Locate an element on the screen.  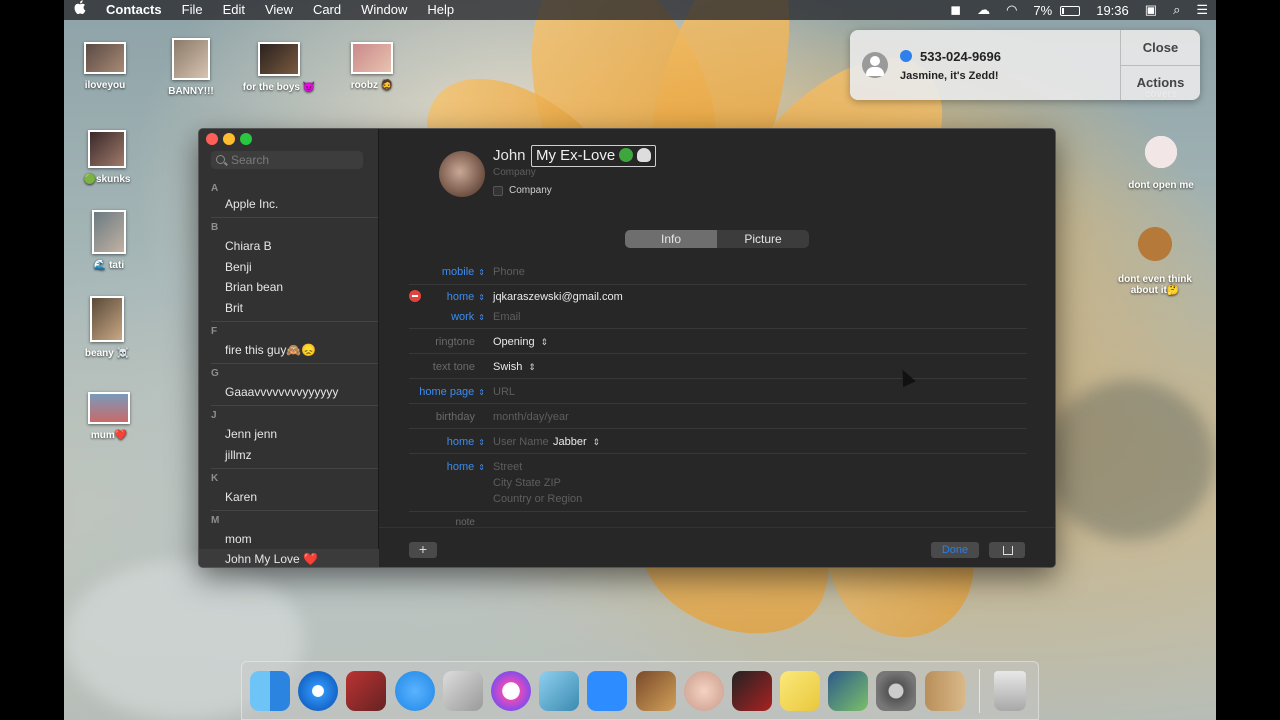
tab-info: Info is located at coordinates (671, 239).